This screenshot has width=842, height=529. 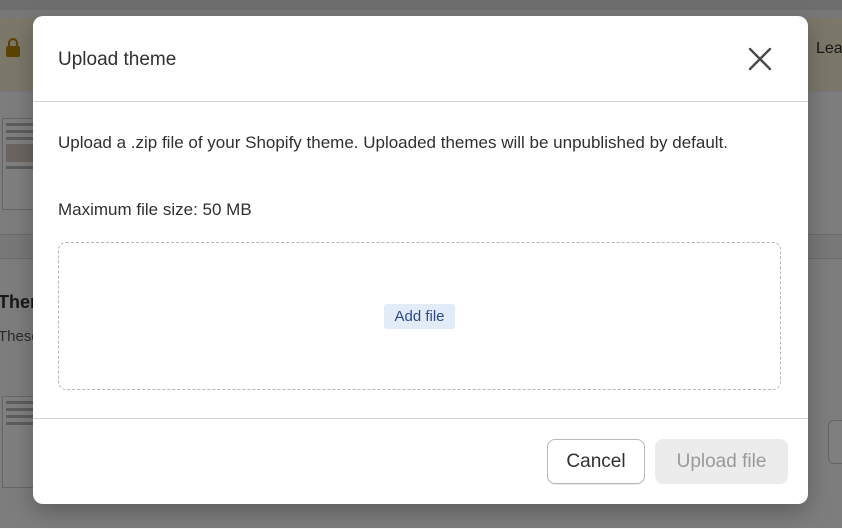 What do you see at coordinates (420, 461) in the screenshot?
I see `modal-footer: Cancel Upload file` at bounding box center [420, 461].